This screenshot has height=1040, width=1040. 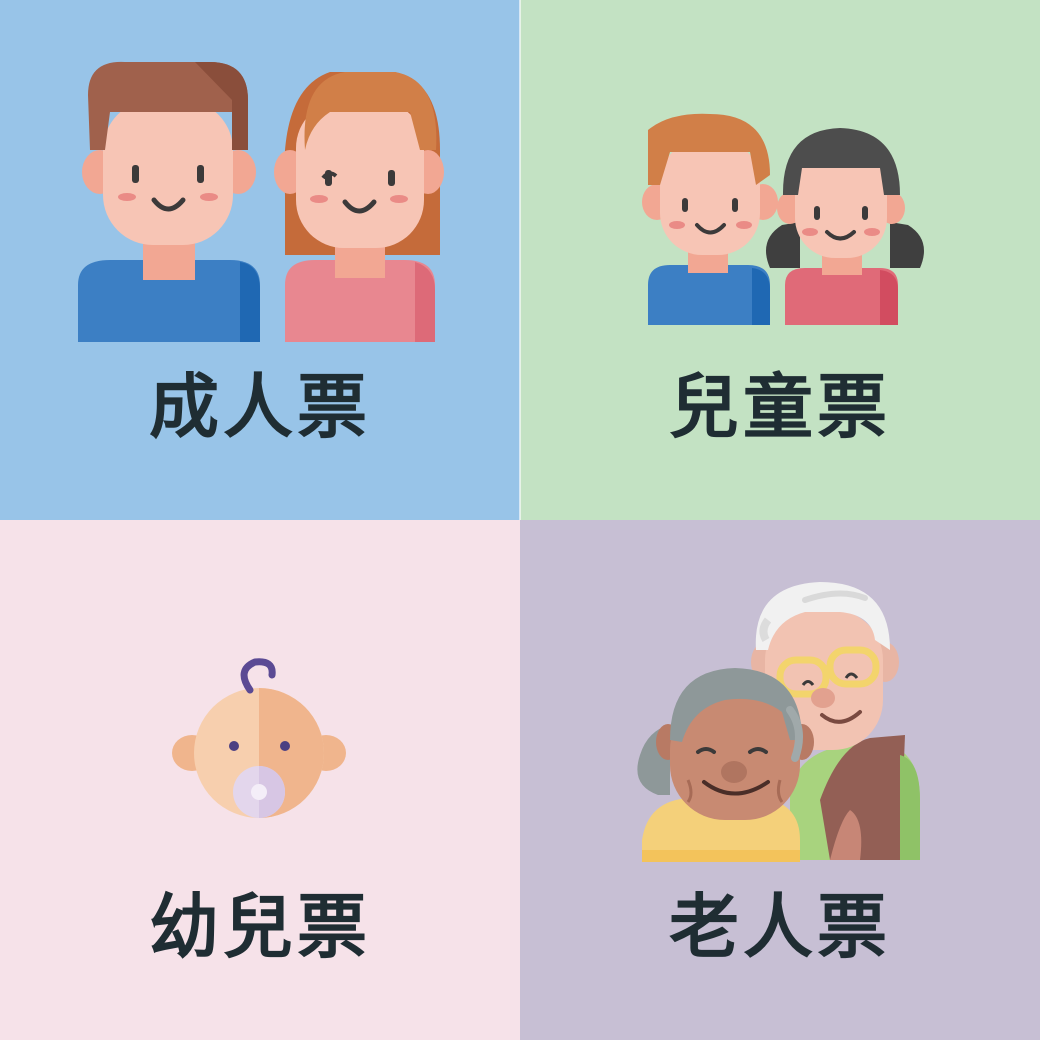 I want to click on ticket-label-child: 兒童票, so click(x=780, y=407).